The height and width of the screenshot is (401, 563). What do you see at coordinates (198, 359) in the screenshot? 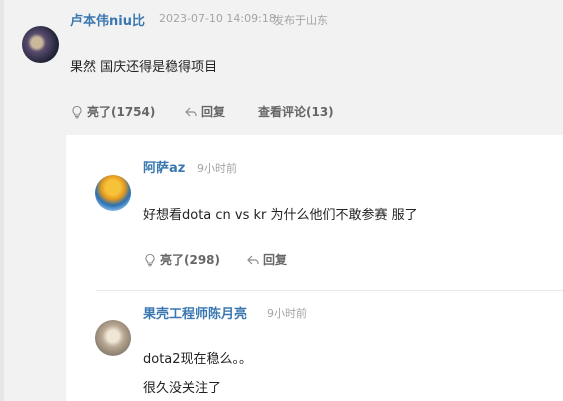
I see `reply-text-line-1: dota2现在稳么。。` at bounding box center [198, 359].